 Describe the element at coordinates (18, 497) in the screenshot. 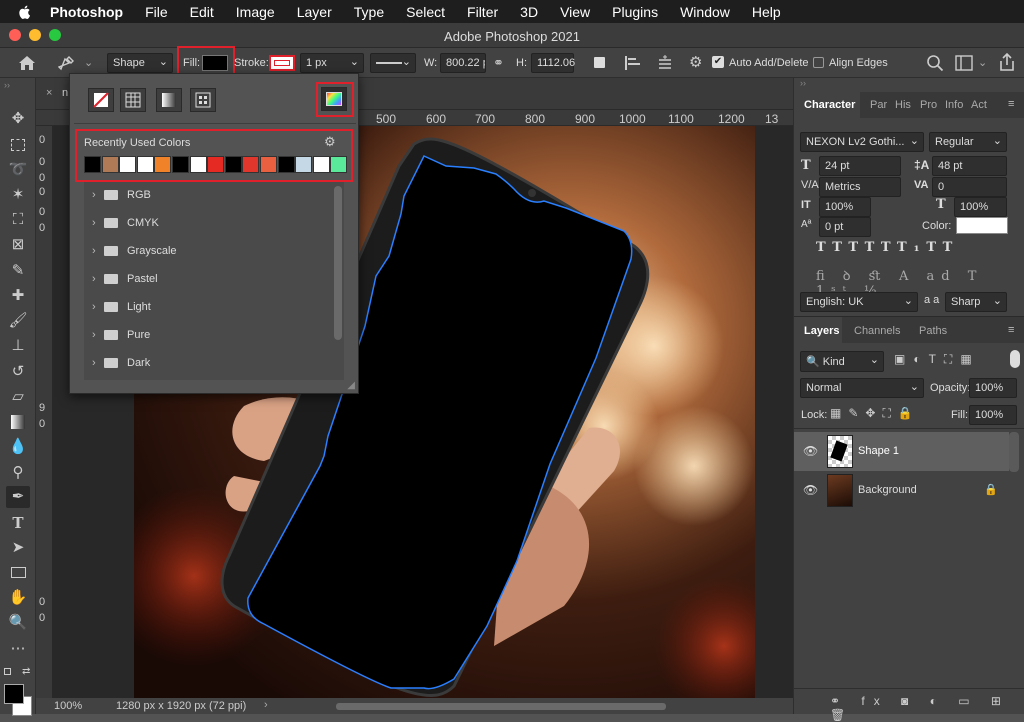

I see `pen-tool-icon: ✒` at that location.